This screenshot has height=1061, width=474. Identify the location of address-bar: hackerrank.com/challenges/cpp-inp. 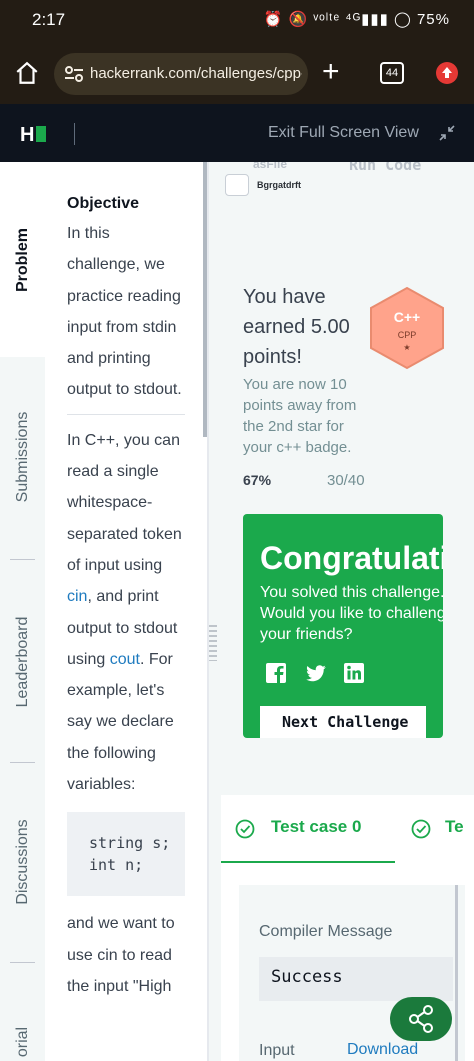
(181, 74).